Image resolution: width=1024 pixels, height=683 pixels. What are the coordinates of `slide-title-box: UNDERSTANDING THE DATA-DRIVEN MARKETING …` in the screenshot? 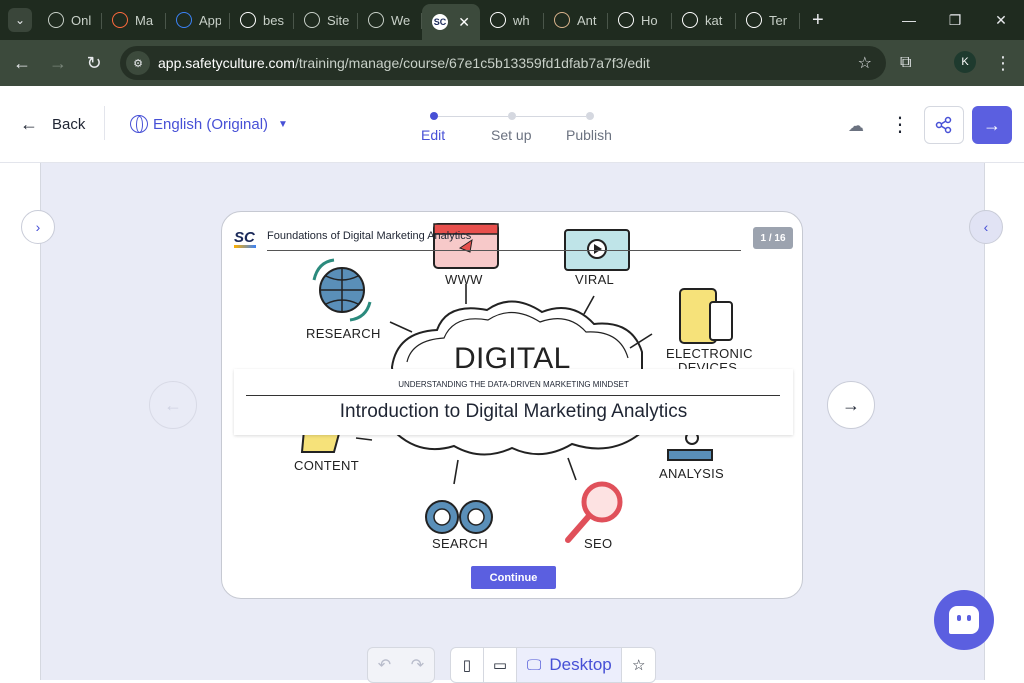 It's located at (513, 402).